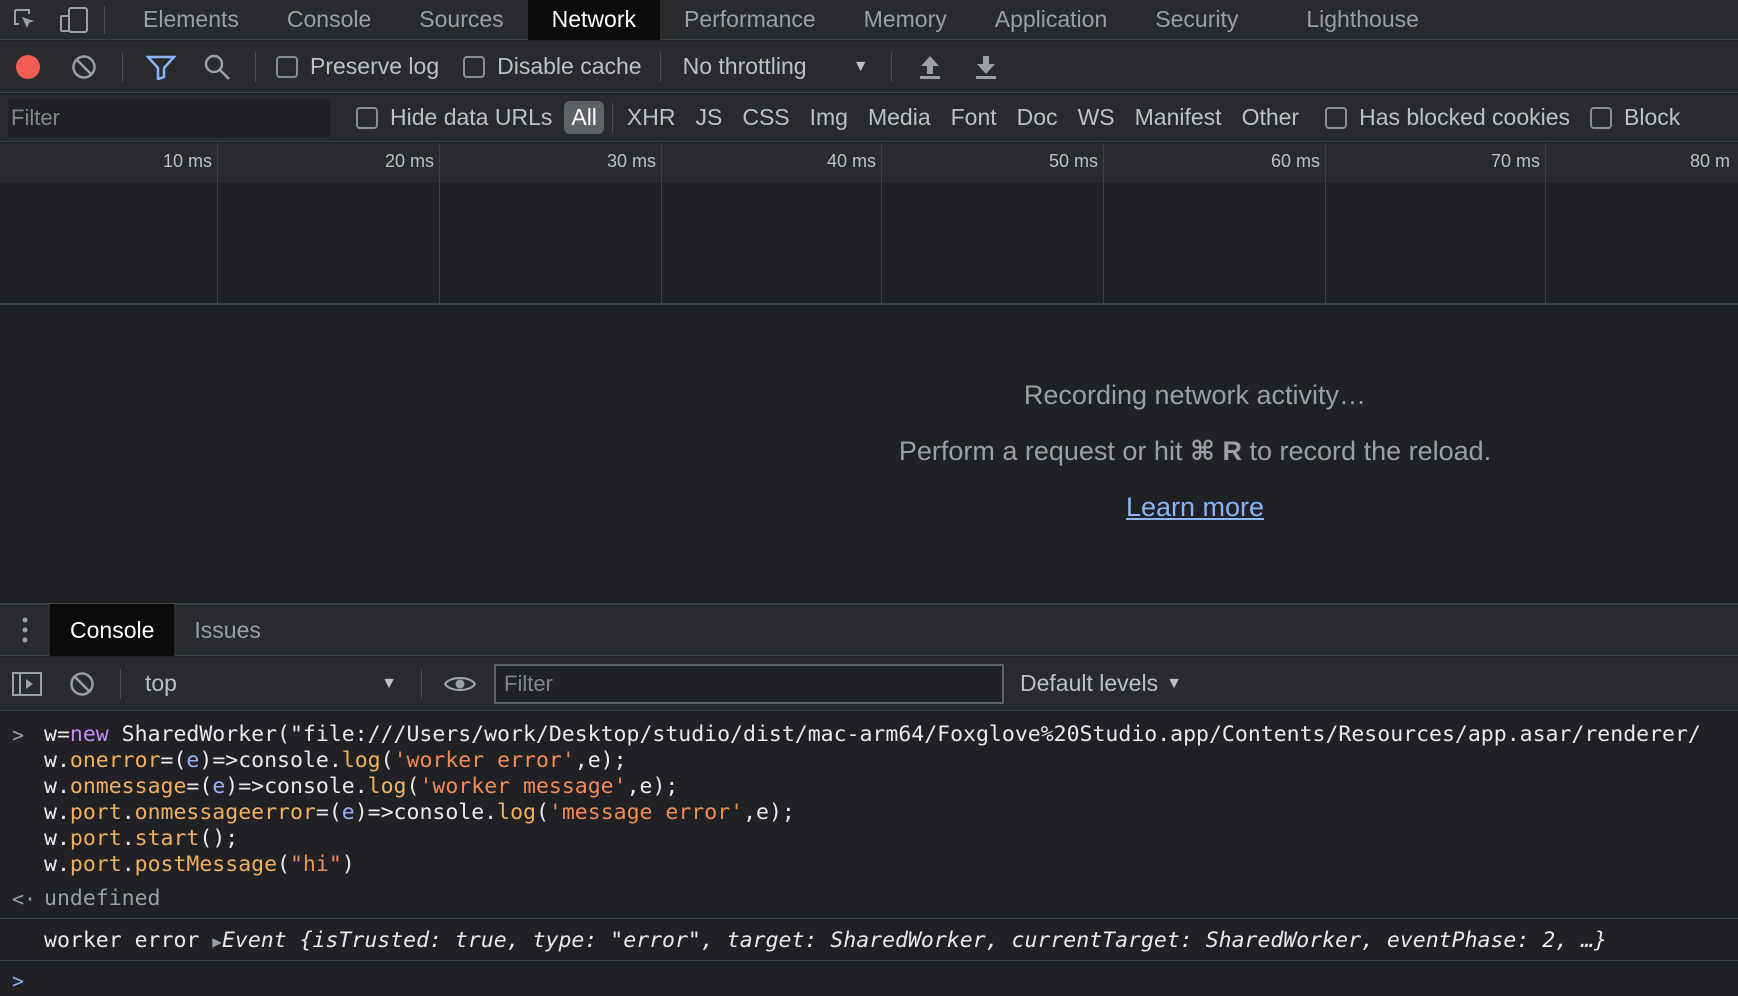 The width and height of the screenshot is (1738, 996). What do you see at coordinates (851, 161) in the screenshot?
I see `timeline-tick-label: 40 ms` at bounding box center [851, 161].